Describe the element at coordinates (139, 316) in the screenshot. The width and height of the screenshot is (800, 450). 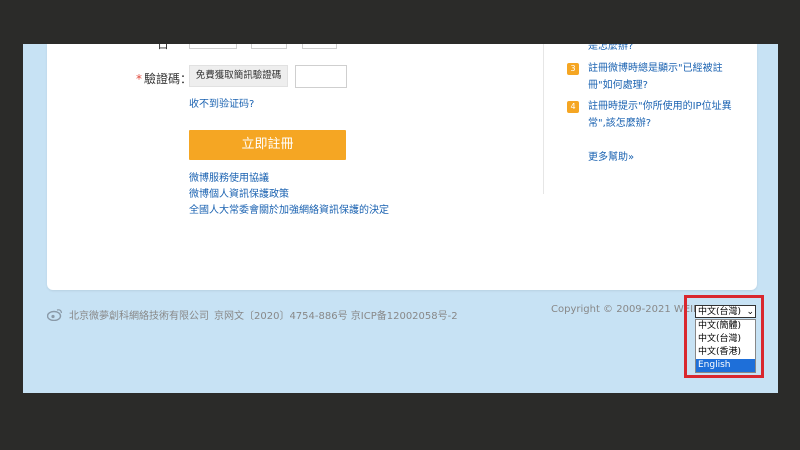
I see `footer-company: 北京微夢創科網絡技術有限公司` at that location.